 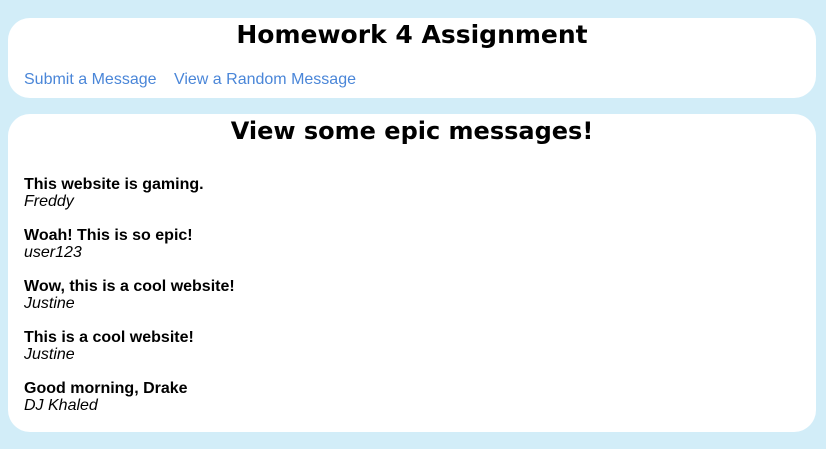 I want to click on main-nav: Submit a Message View a Random Message, so click(x=196, y=80).